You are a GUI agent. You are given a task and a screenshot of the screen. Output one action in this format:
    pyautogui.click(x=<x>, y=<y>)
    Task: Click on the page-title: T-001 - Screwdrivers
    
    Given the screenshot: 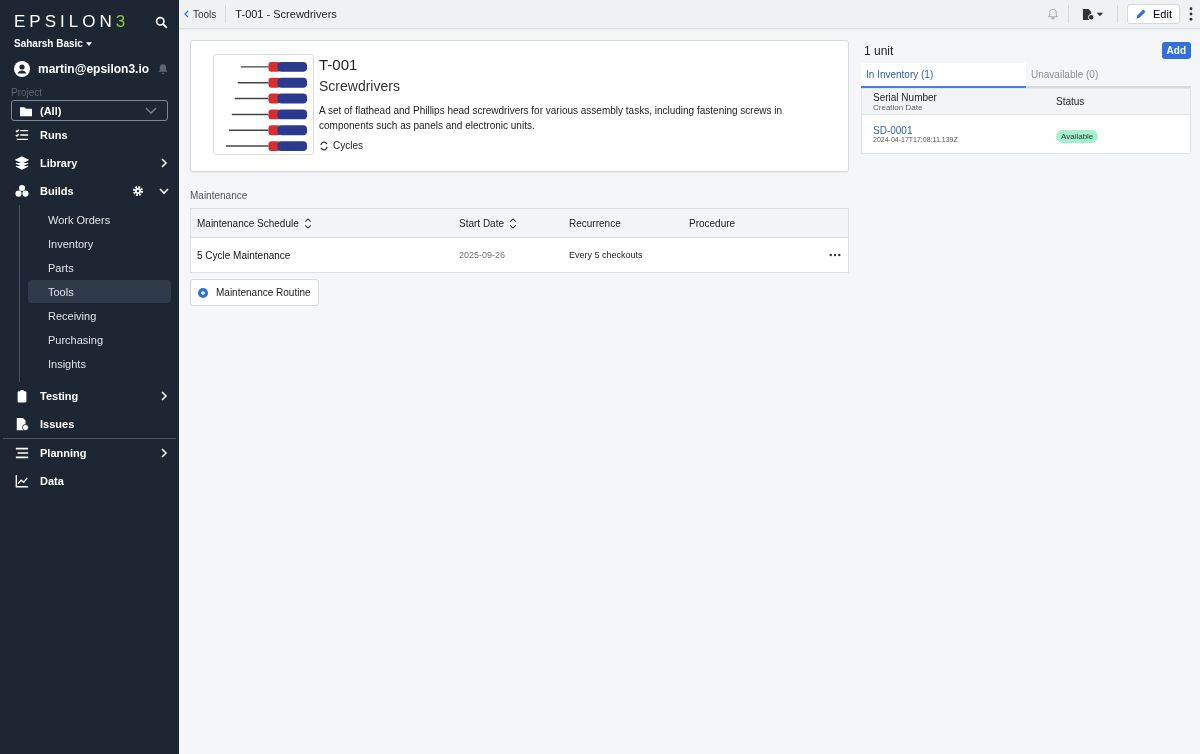 What is the action you would take?
    pyautogui.click(x=286, y=14)
    